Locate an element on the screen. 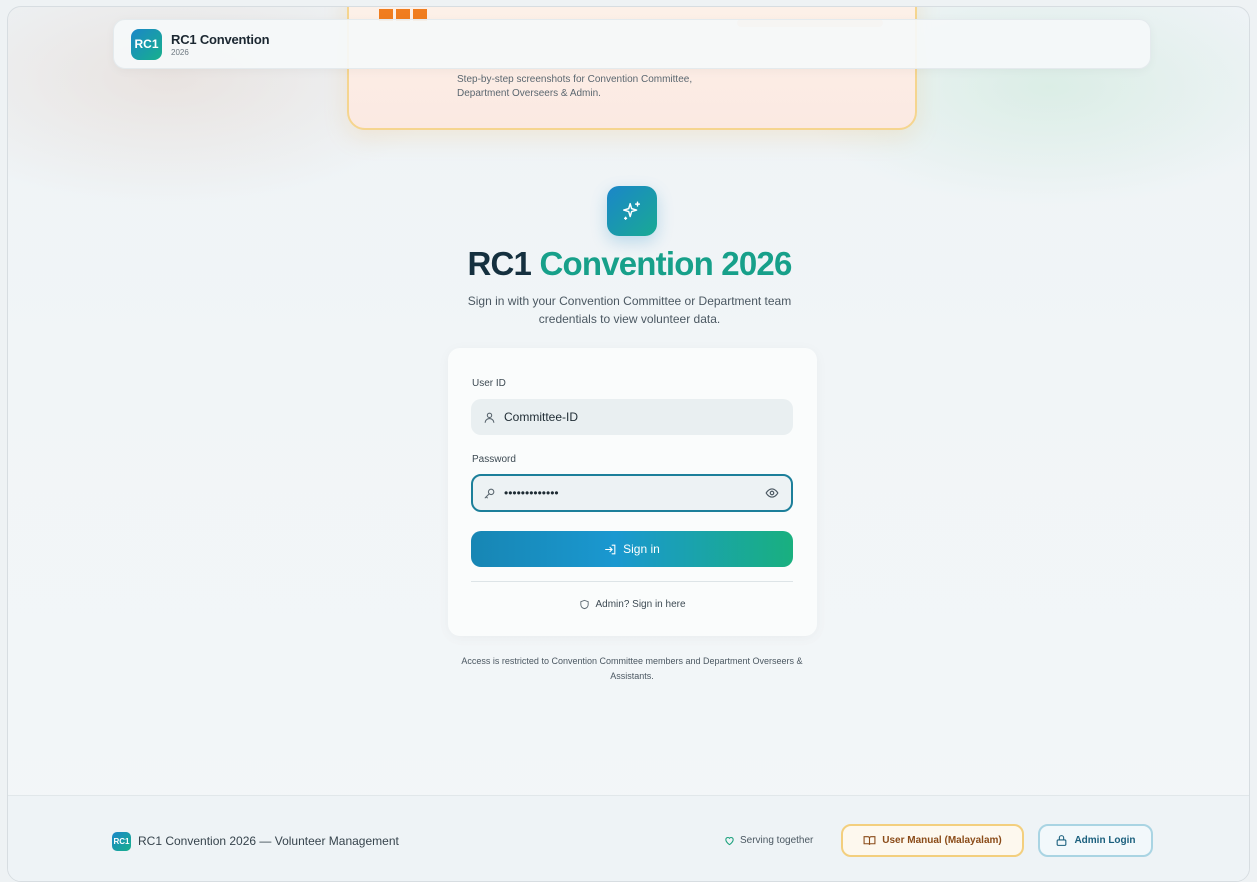 The height and width of the screenshot is (882, 1257). heart-icon is located at coordinates (729, 841).